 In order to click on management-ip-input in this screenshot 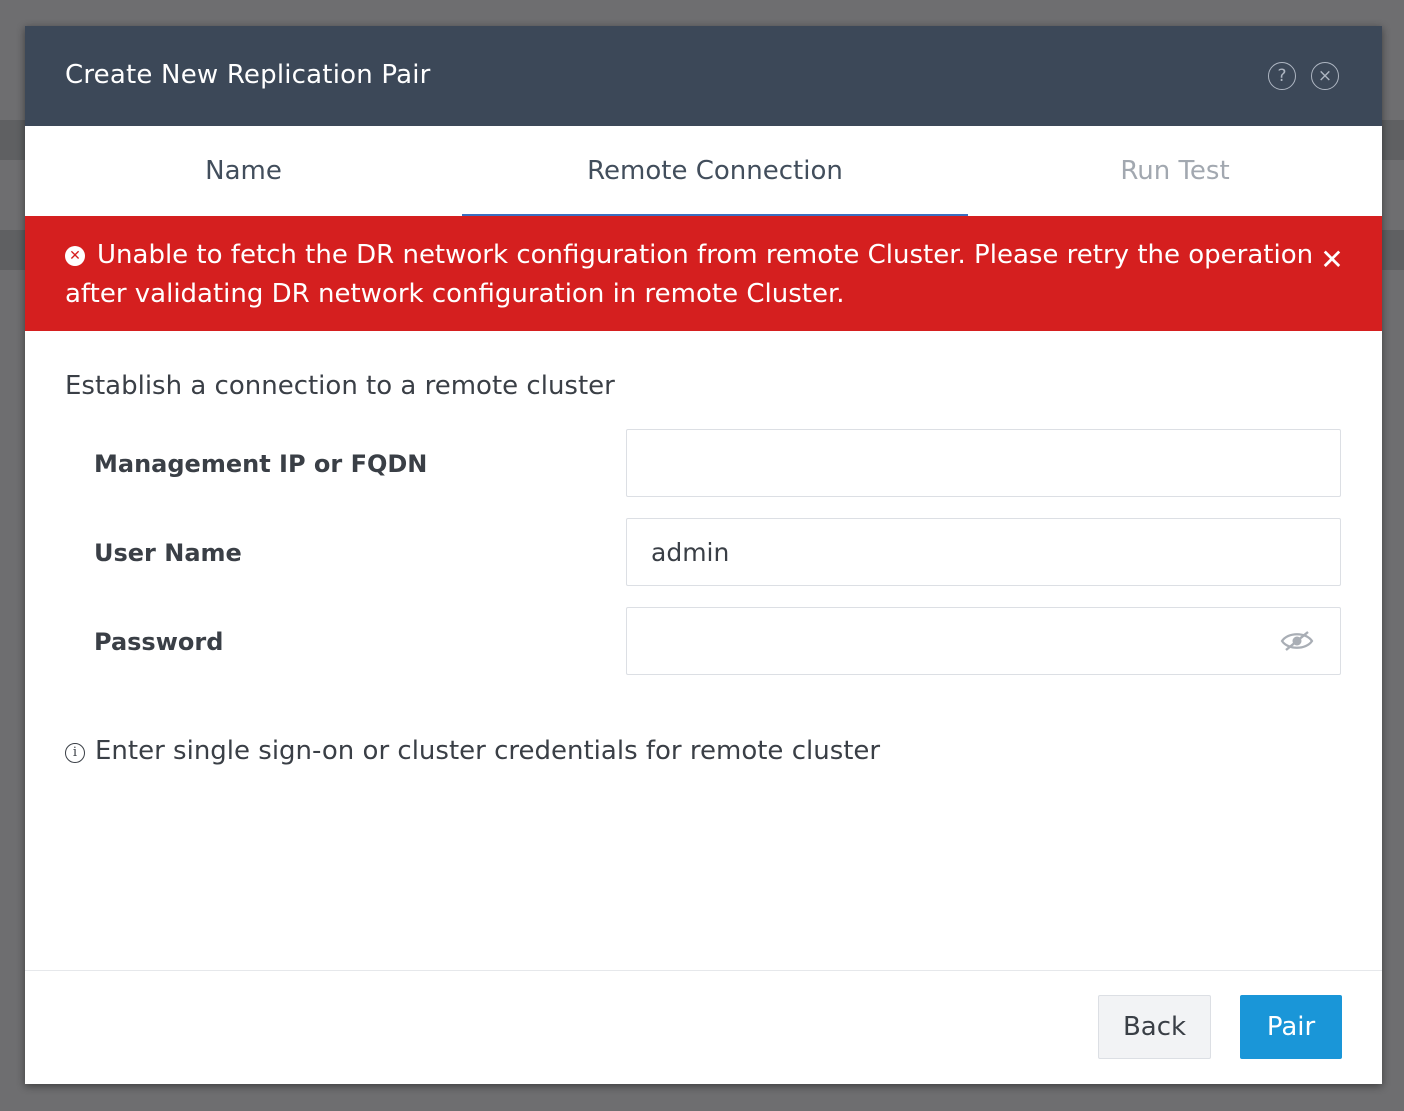, I will do `click(983, 463)`.